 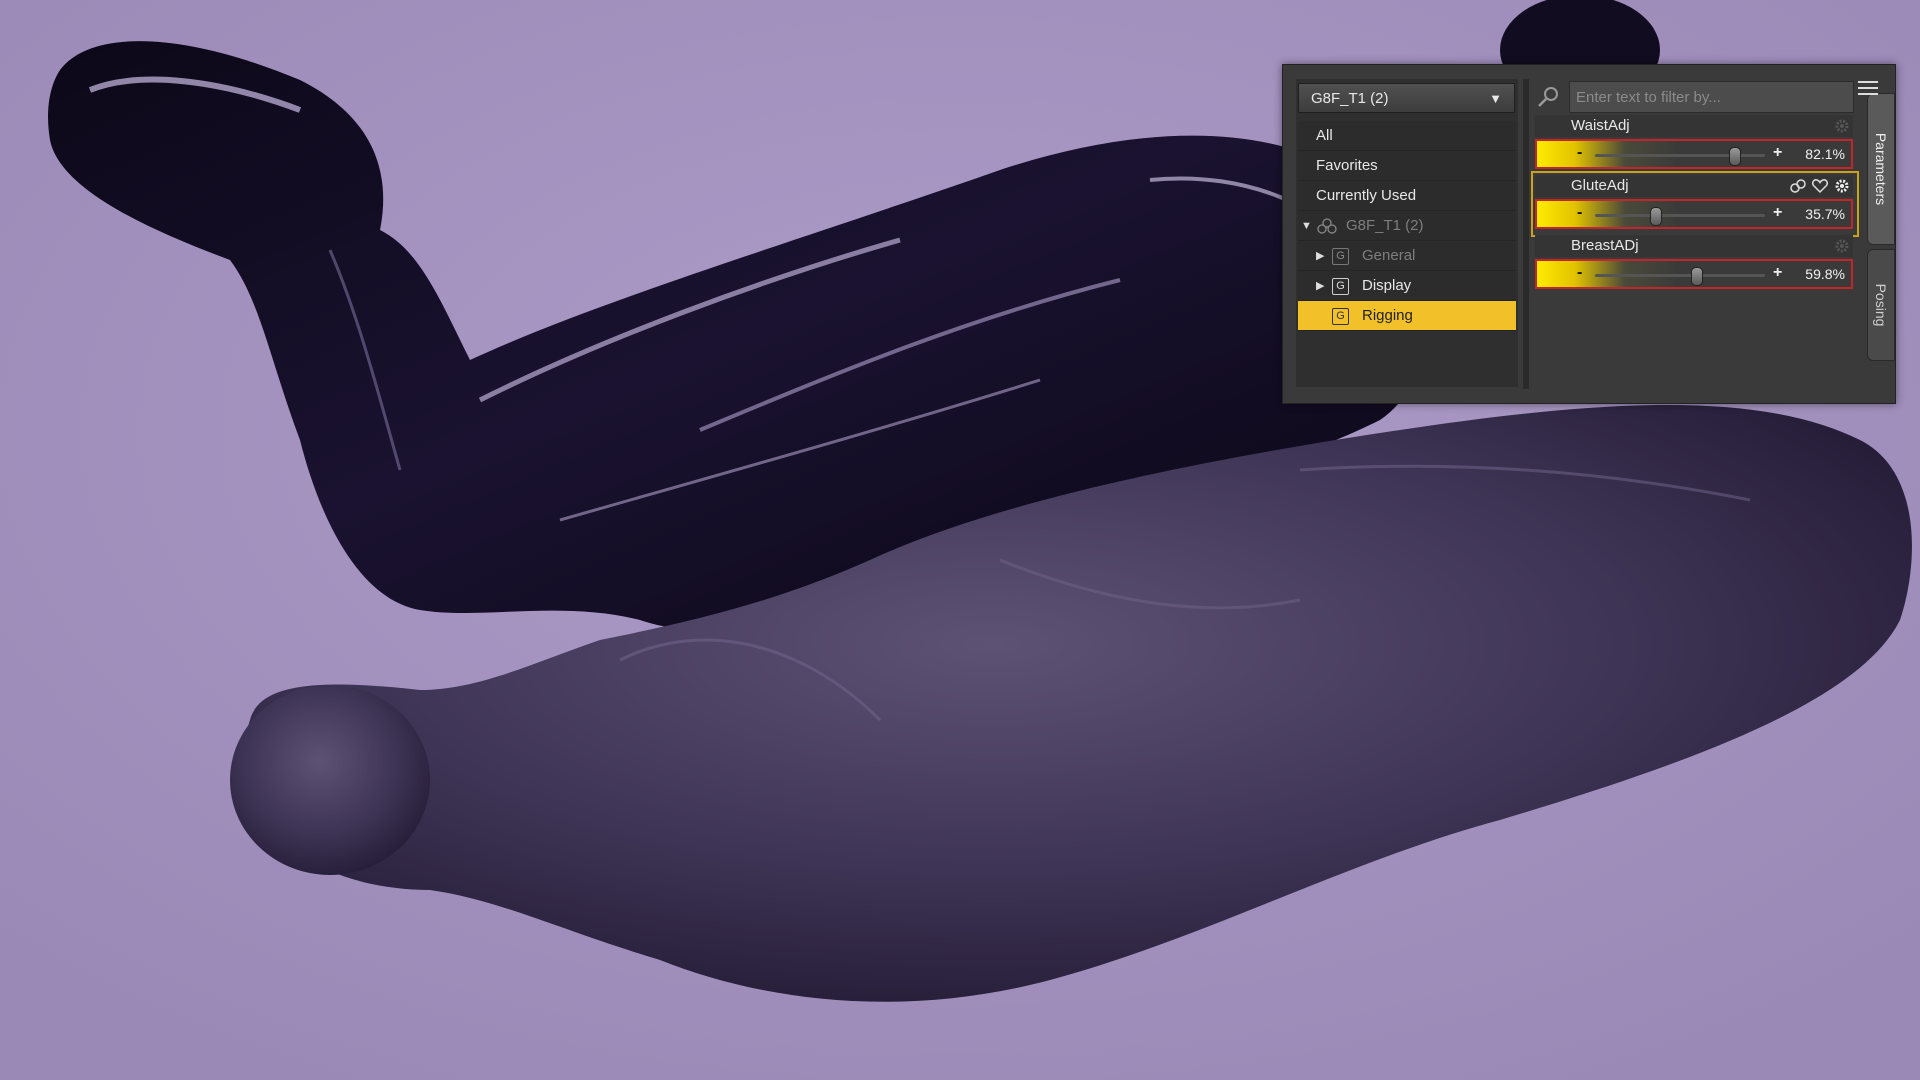 I want to click on link-icon, so click(x=1798, y=186).